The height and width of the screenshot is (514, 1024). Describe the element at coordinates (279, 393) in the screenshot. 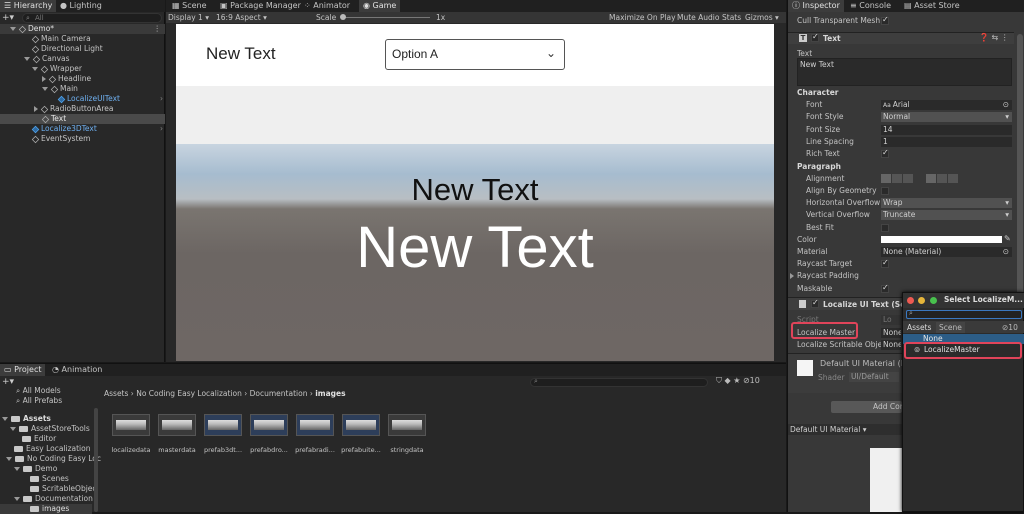

I see `breadcrumb-item: Documentation` at that location.